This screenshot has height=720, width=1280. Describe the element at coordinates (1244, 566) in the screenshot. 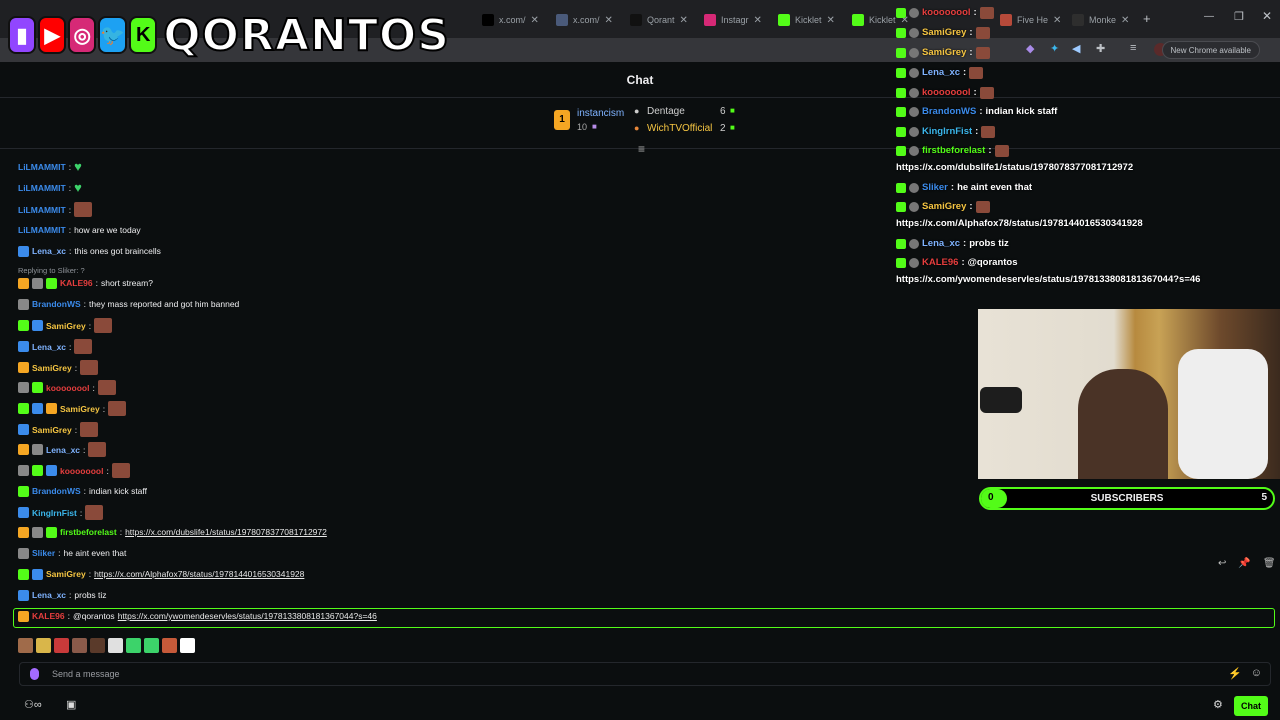

I see `pin-icon: 📌` at that location.